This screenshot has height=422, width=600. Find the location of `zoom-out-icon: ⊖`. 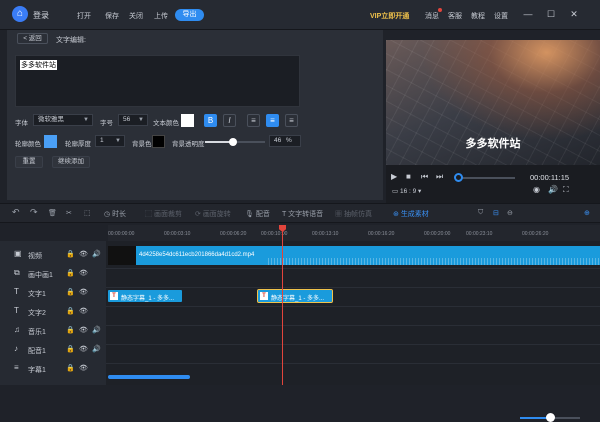

zoom-out-icon: ⊖ is located at coordinates (510, 213).